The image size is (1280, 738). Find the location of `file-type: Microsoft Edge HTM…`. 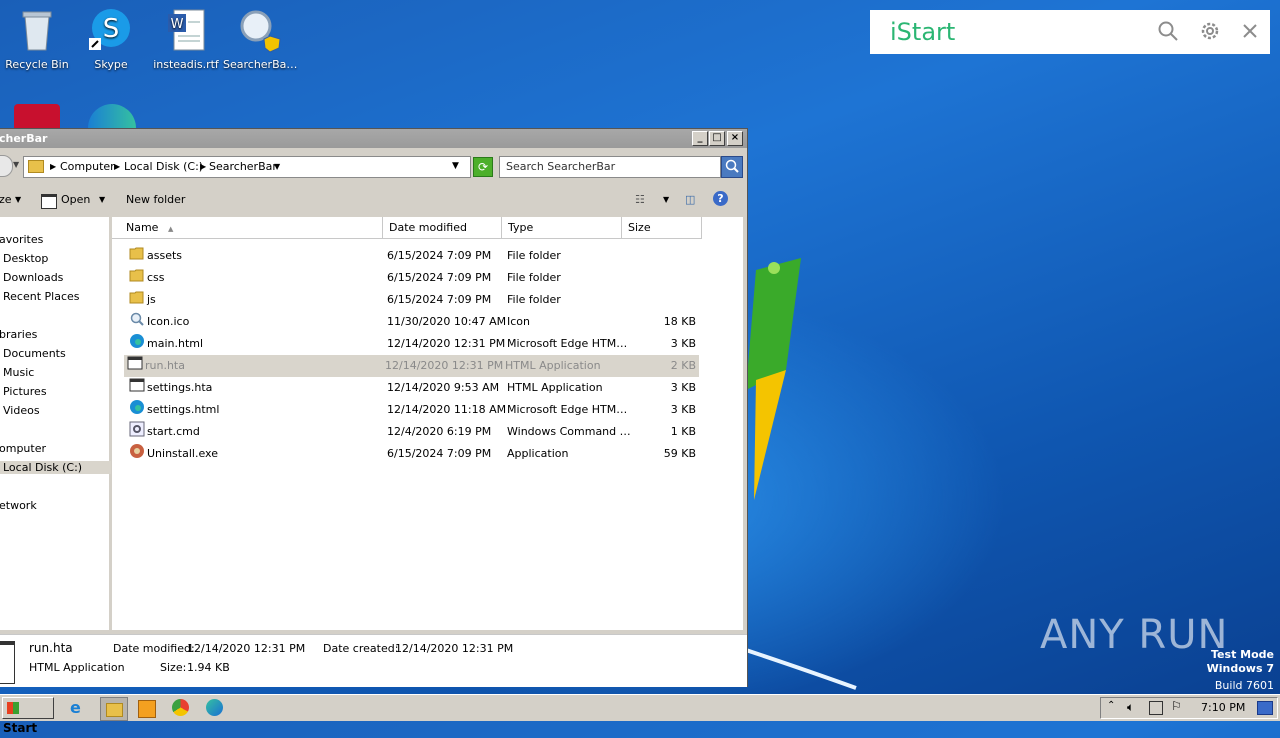

file-type: Microsoft Edge HTM… is located at coordinates (567, 343).